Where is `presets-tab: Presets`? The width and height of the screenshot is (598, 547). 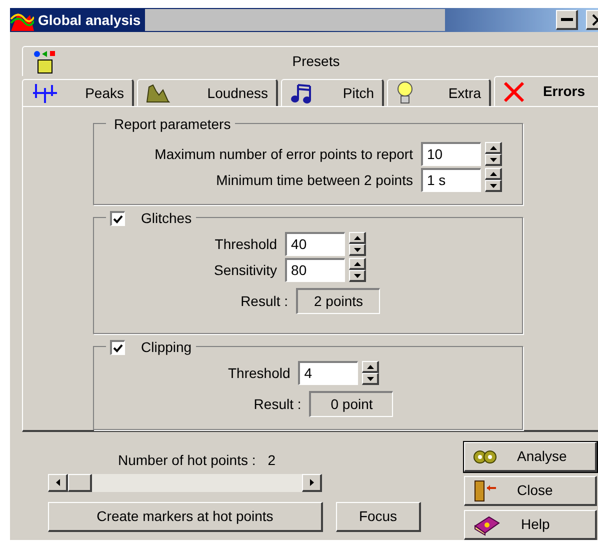 presets-tab: Presets is located at coordinates (310, 61).